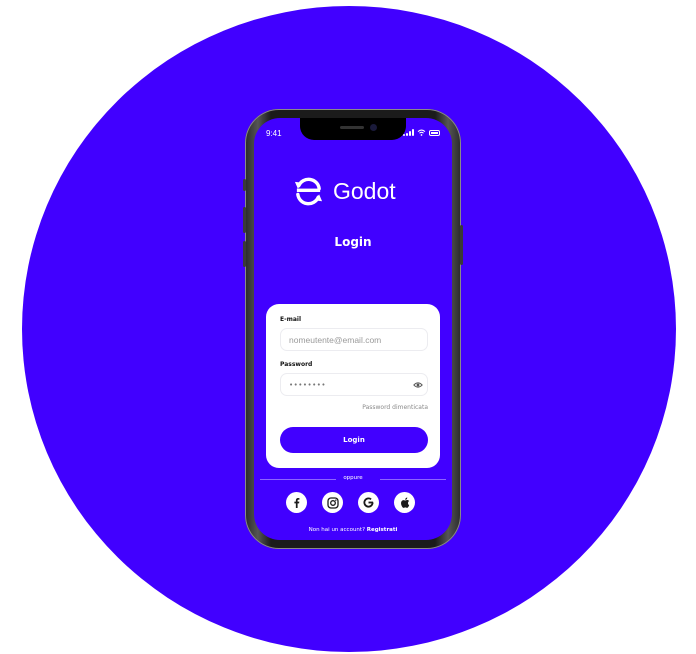  I want to click on front-camera, so click(373, 127).